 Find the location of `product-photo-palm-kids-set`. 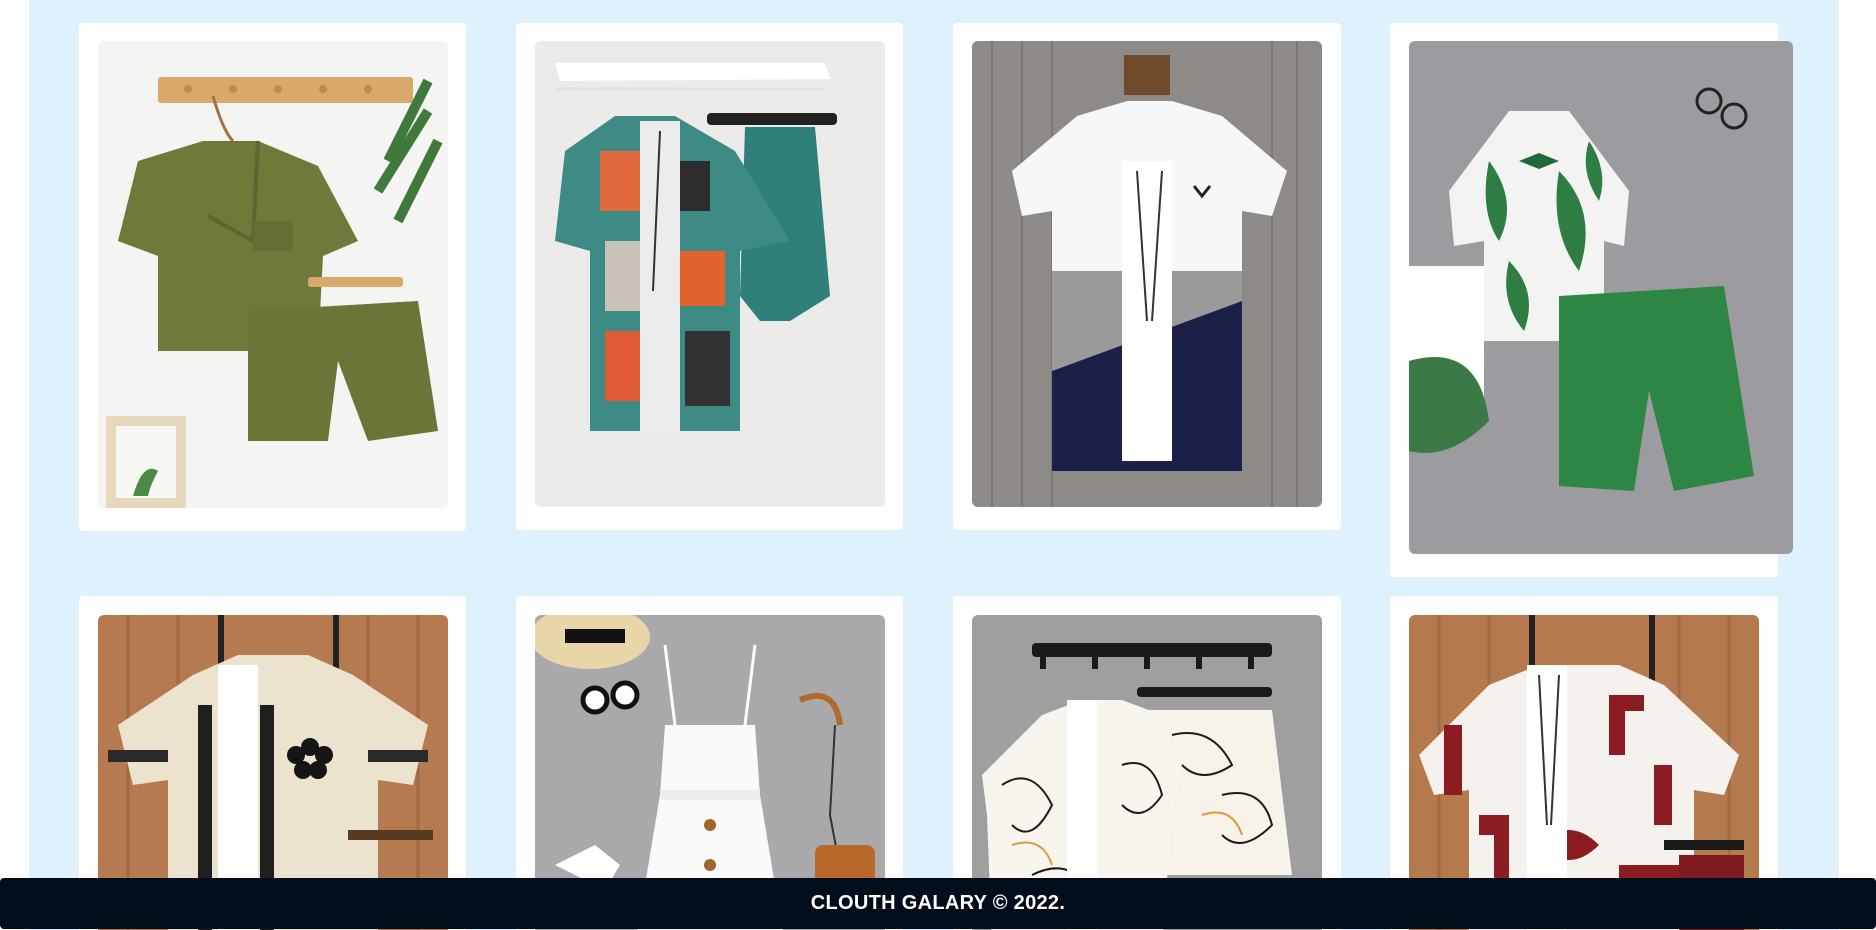

product-photo-palm-kids-set is located at coordinates (1601, 297).